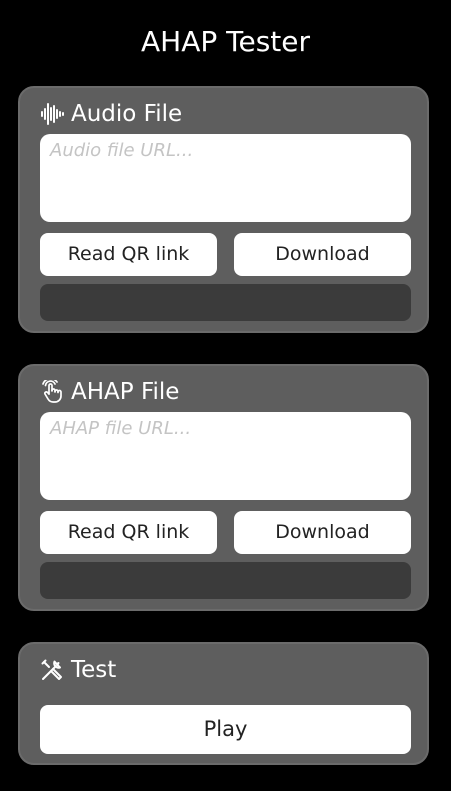 This screenshot has height=791, width=451. I want to click on audio-url-input, so click(225, 178).